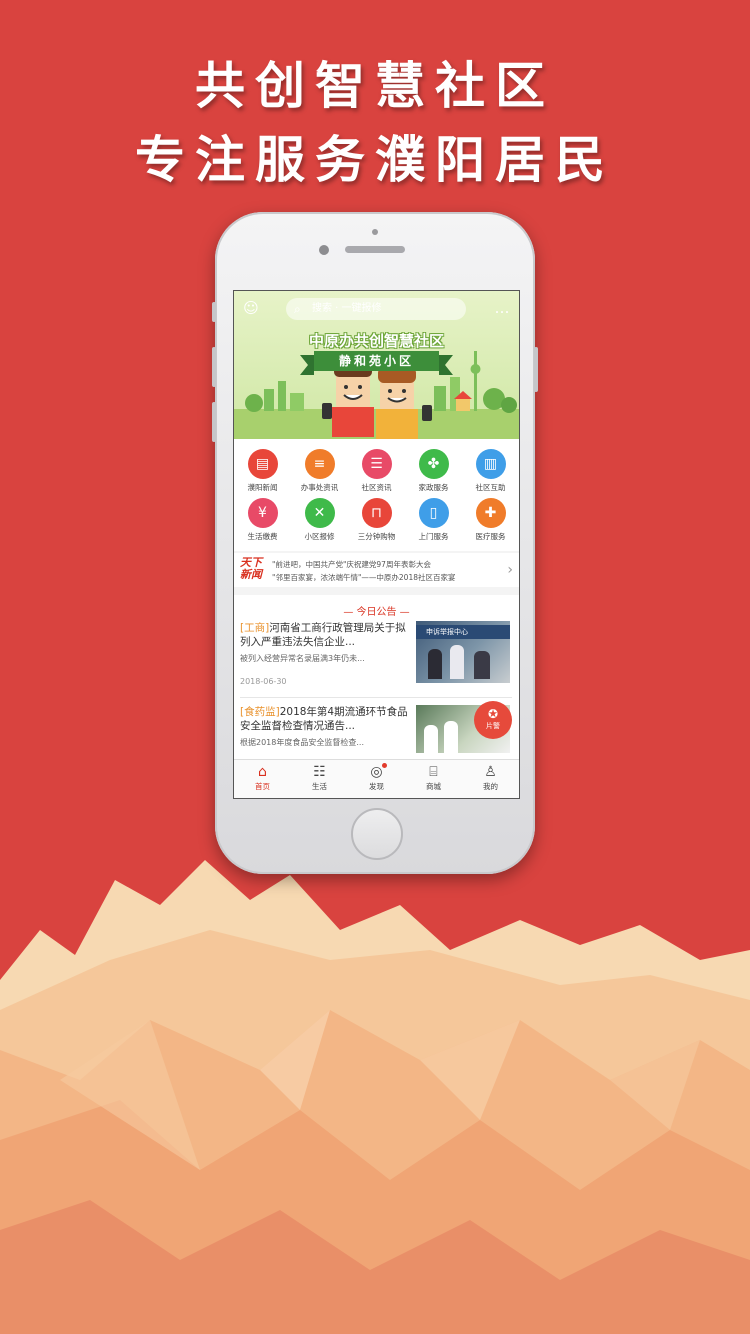 Image resolution: width=750 pixels, height=1334 pixels. Describe the element at coordinates (251, 574) in the screenshot. I see `news-logo-line2: 新闻` at that location.